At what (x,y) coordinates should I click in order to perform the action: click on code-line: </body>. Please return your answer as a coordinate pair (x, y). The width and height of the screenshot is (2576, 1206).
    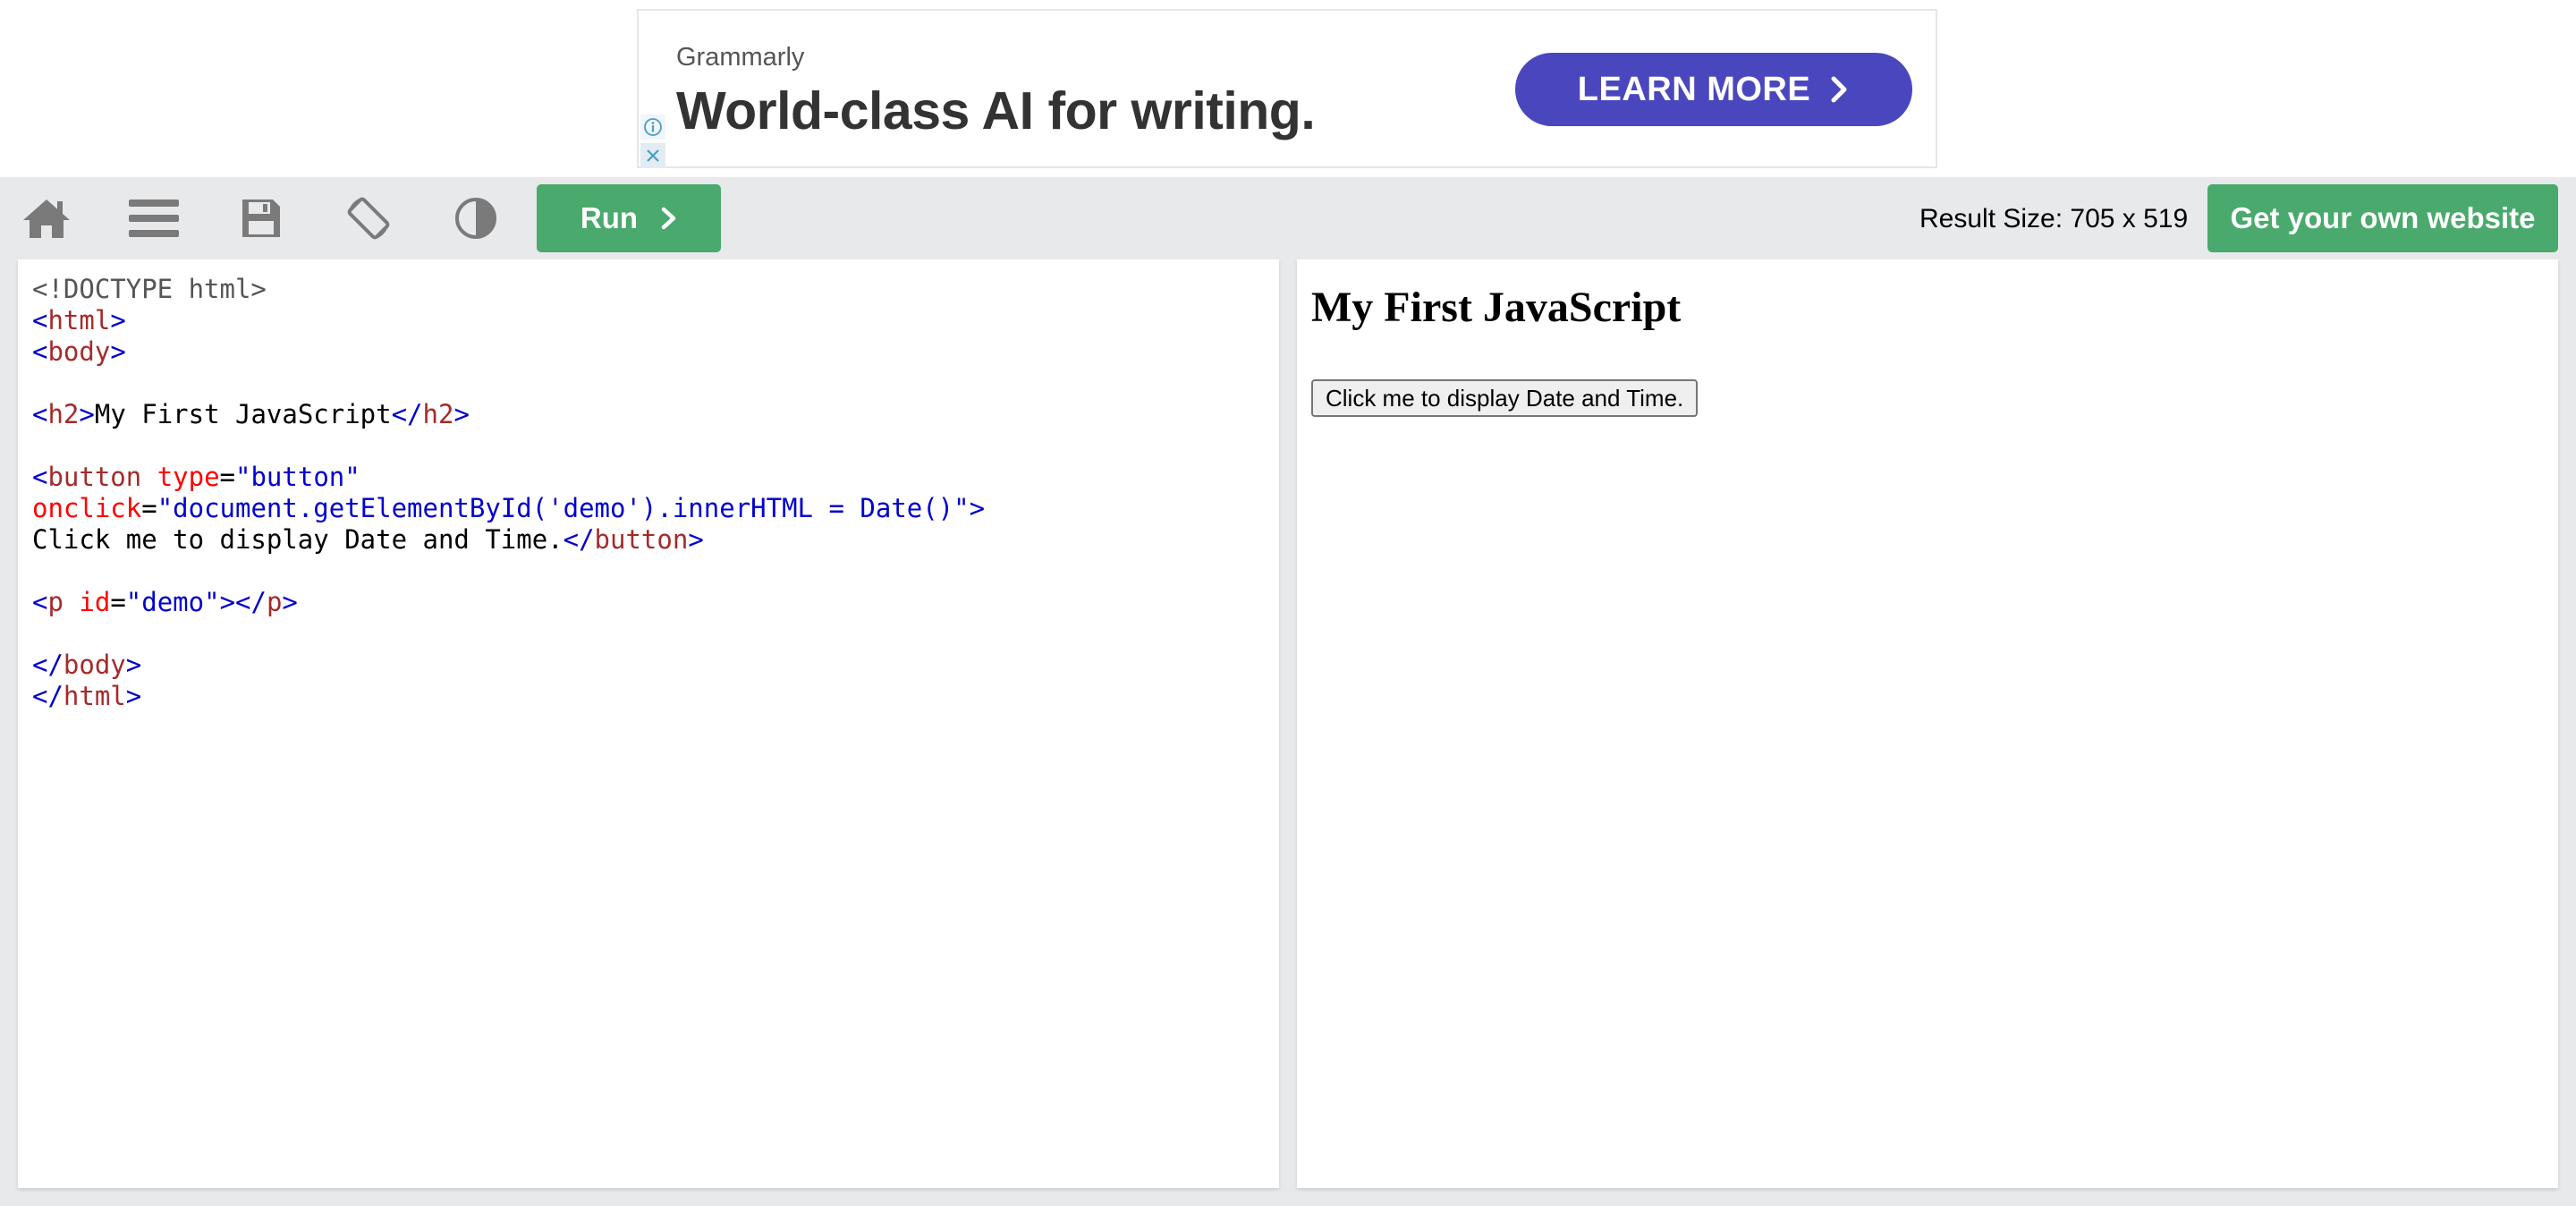
    Looking at the image, I should click on (508, 665).